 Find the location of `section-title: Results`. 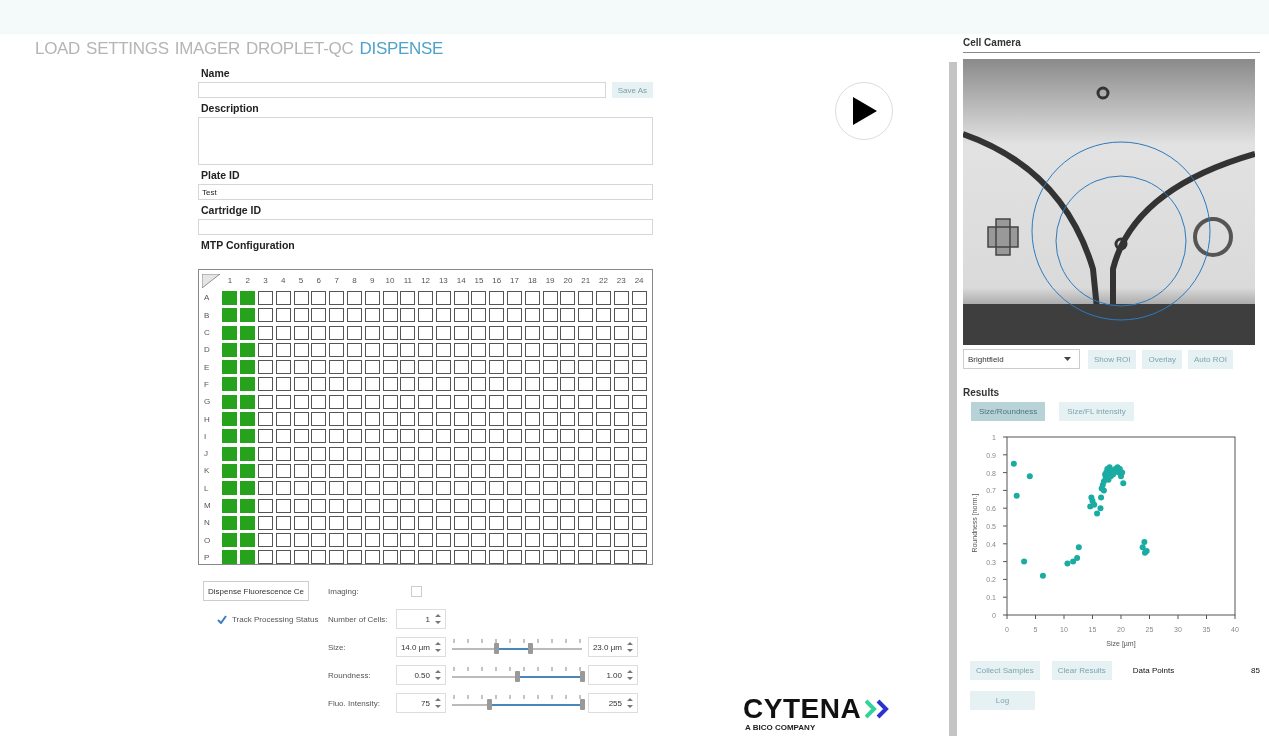

section-title: Results is located at coordinates (982, 392).